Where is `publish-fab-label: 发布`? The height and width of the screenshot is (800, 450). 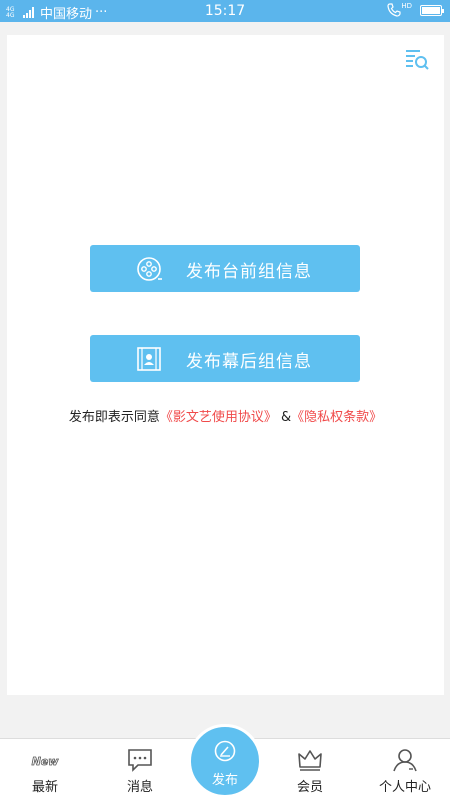 publish-fab-label: 发布 is located at coordinates (224, 780).